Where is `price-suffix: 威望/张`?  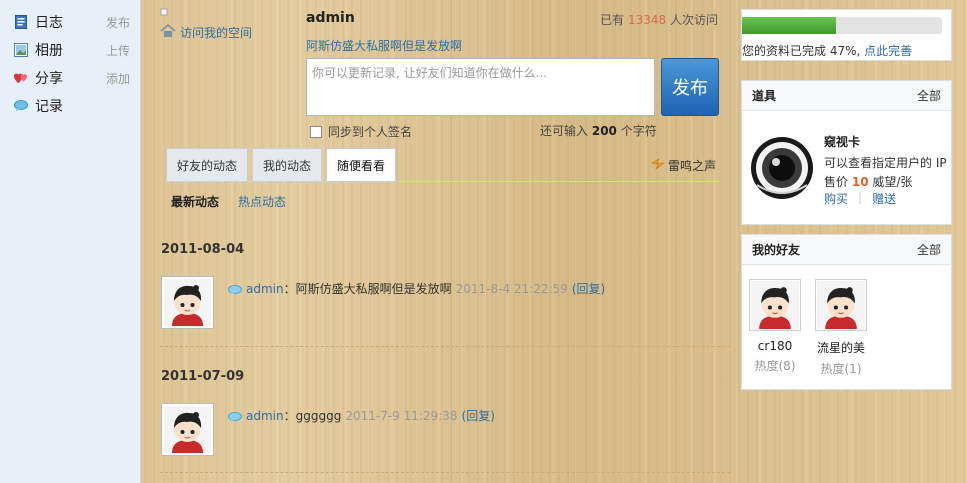 price-suffix: 威望/张 is located at coordinates (892, 182).